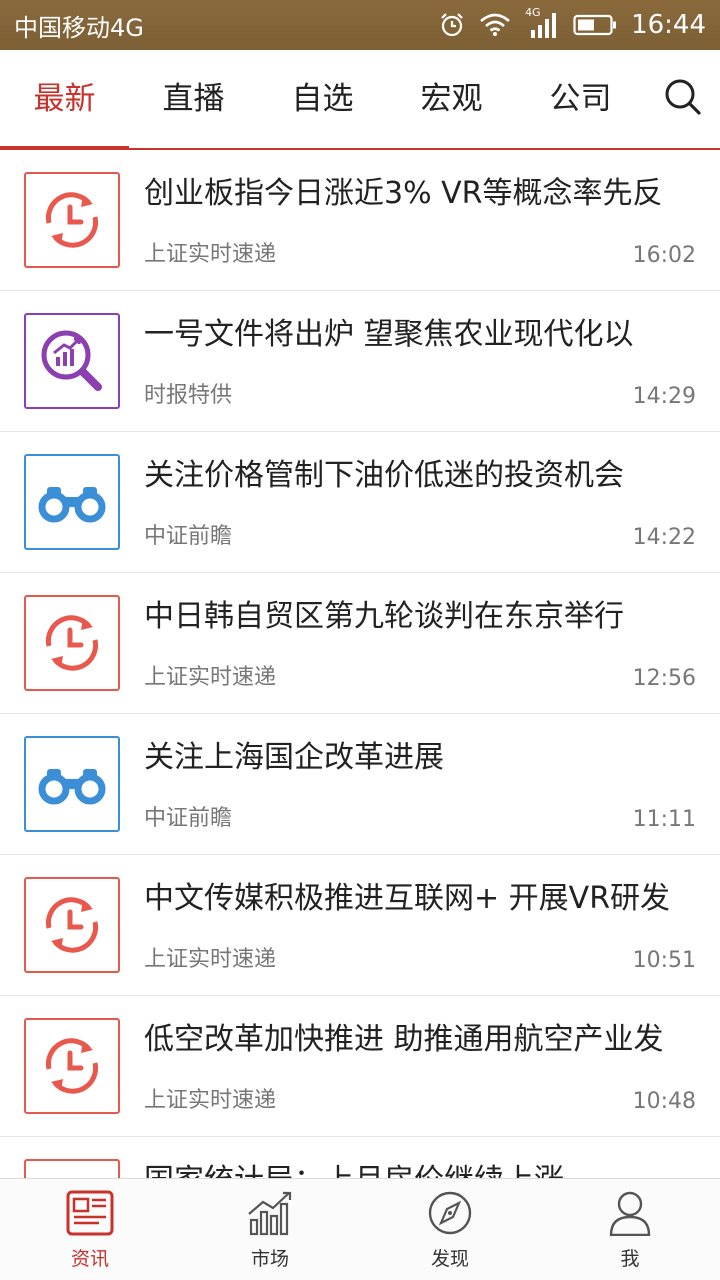  Describe the element at coordinates (193, 99) in the screenshot. I see `tab-live: 直播` at that location.